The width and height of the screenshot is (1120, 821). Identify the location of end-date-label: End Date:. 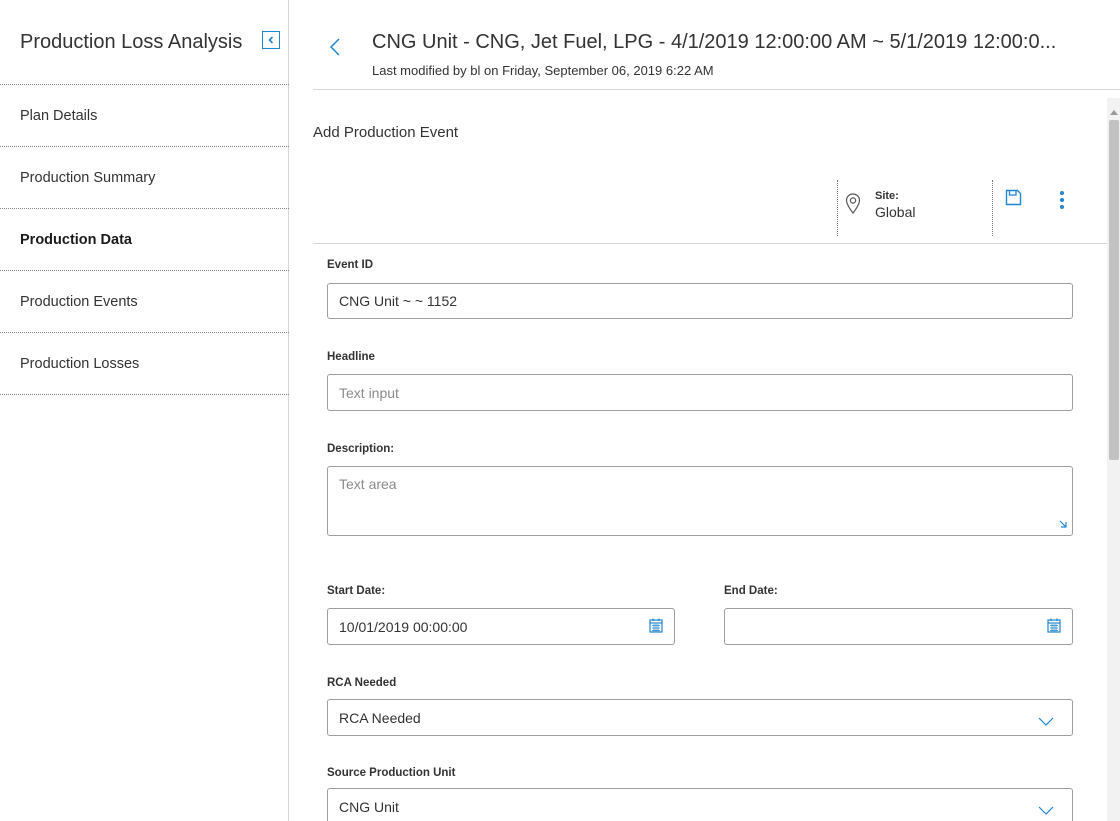
(751, 591).